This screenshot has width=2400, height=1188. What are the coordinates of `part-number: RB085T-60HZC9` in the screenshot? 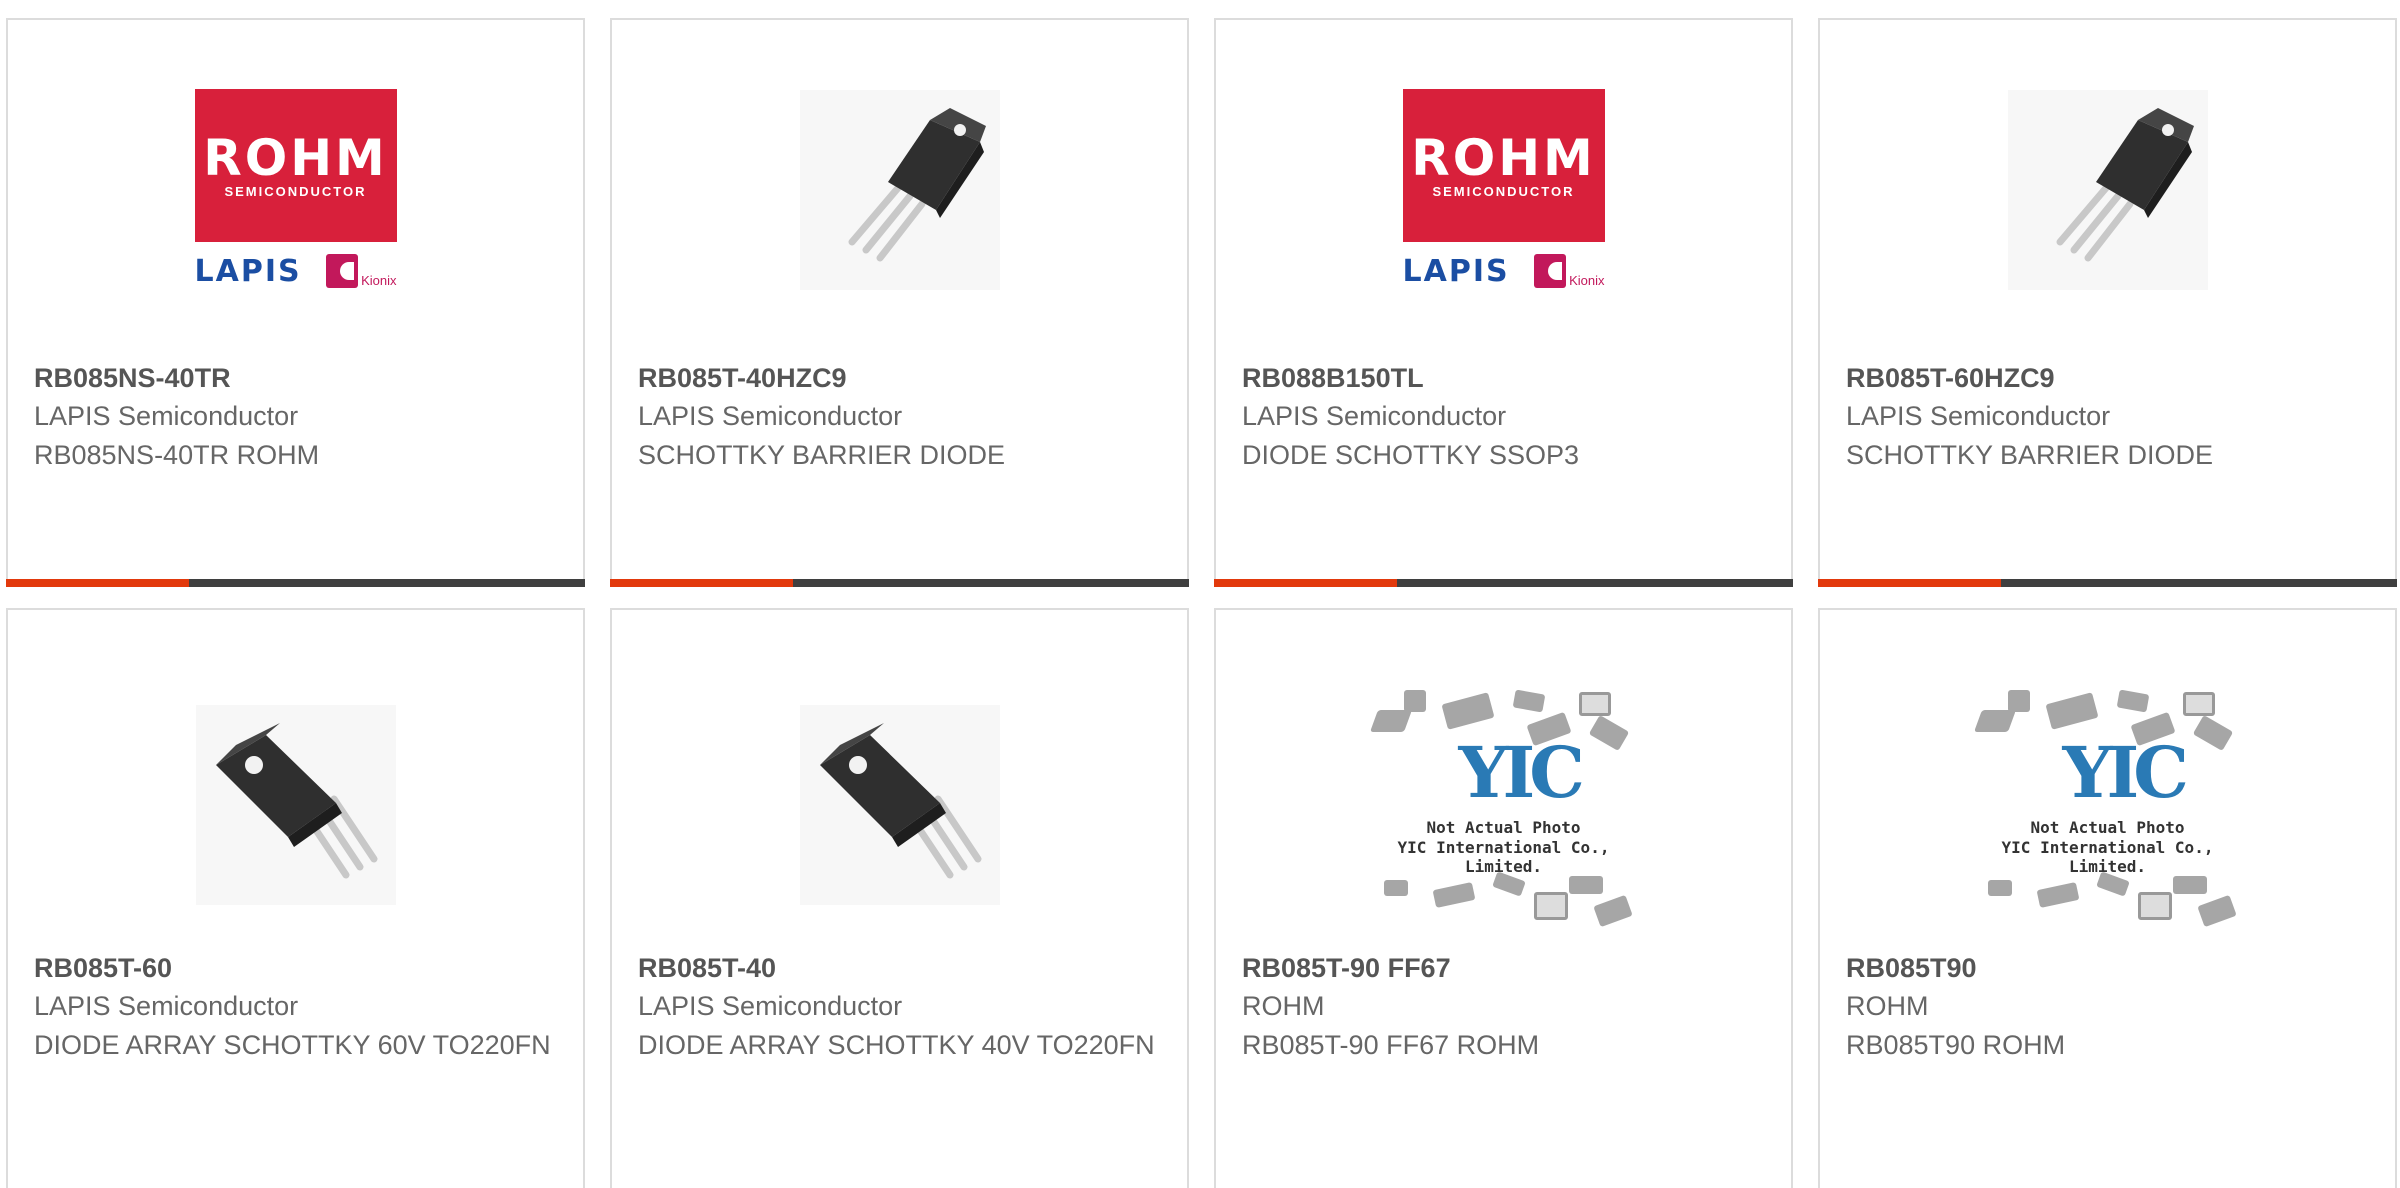 It's located at (1950, 378).